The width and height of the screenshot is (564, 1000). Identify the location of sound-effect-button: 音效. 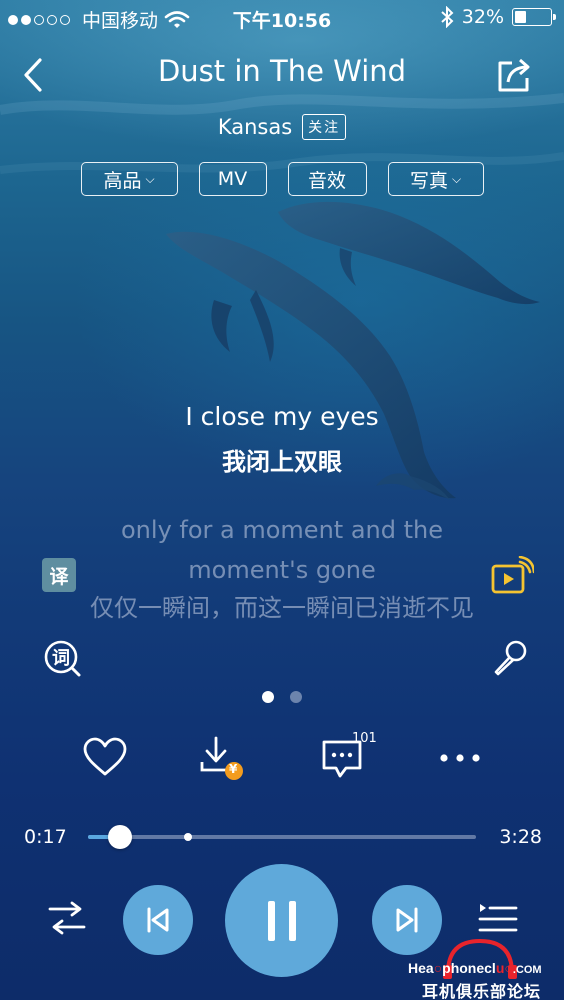
(327, 179).